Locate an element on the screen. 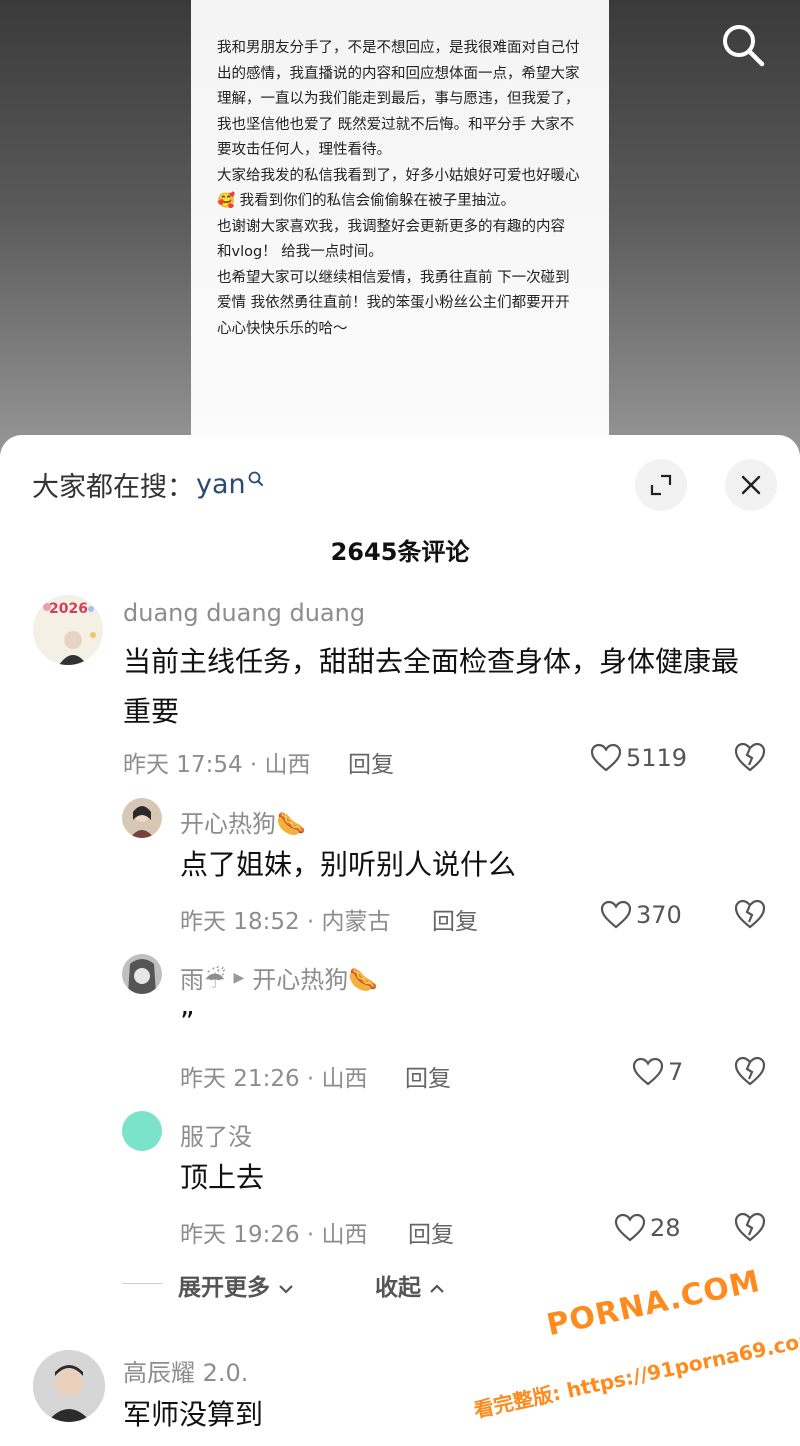 The width and height of the screenshot is (800, 1446). reply-author-line: 雨☔ ▶ 开心热狗🌭 is located at coordinates (279, 977).